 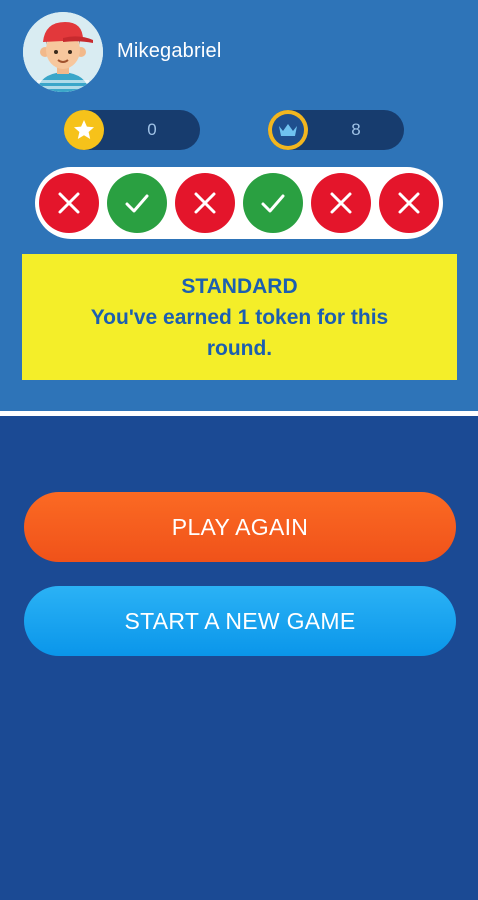 I want to click on banner-message-line1: You've earned 1 token for this, so click(x=239, y=317).